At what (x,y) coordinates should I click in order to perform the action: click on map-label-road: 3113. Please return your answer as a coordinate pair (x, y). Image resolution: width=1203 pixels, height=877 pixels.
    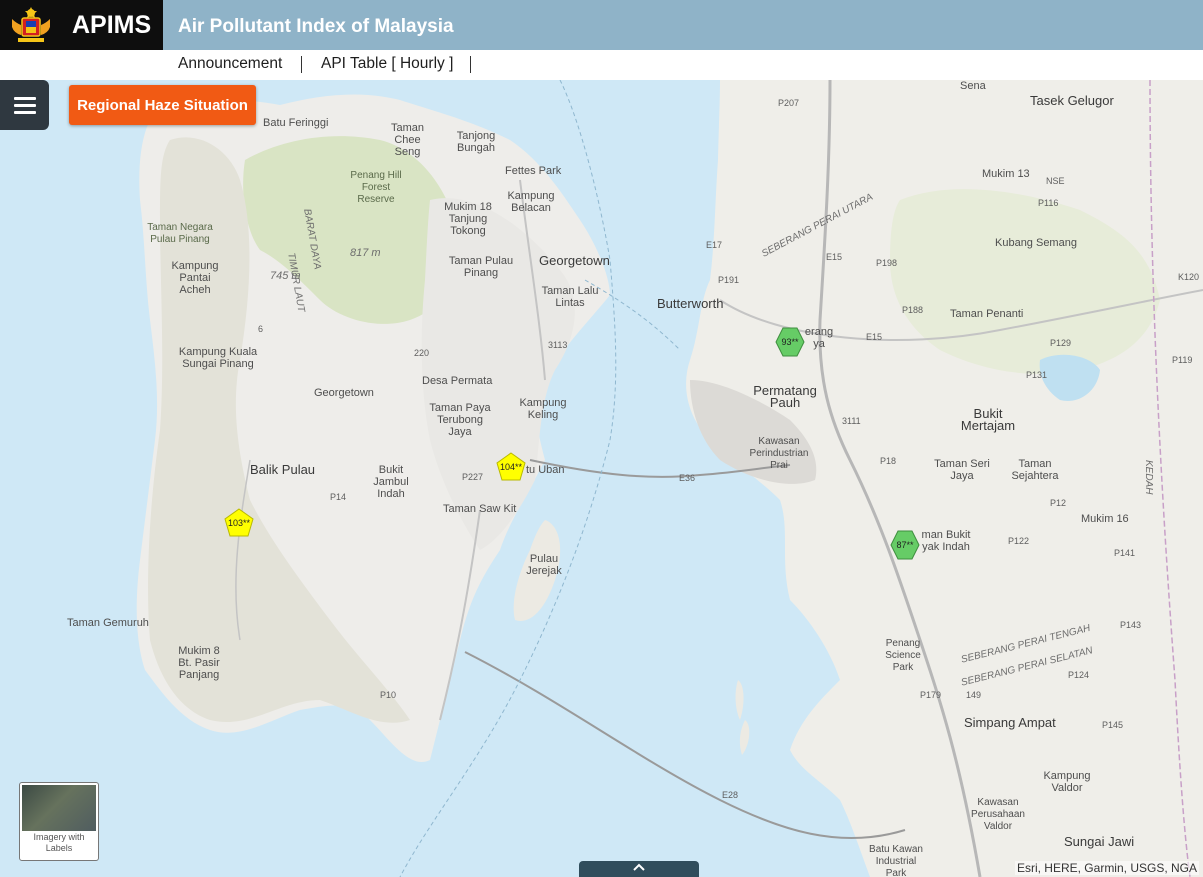
    Looking at the image, I should click on (558, 345).